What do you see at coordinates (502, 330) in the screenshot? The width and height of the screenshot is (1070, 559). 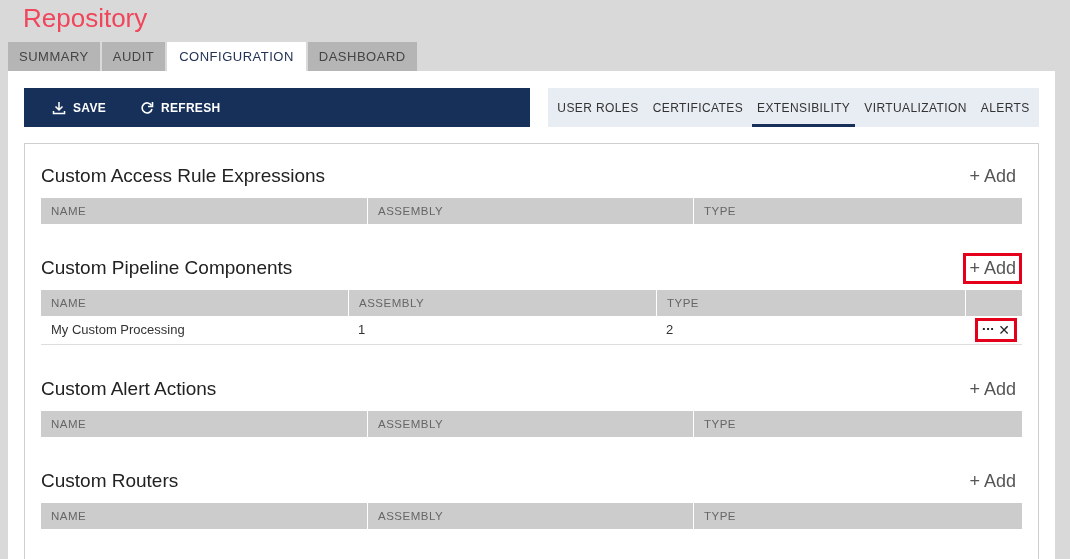 I see `table-cell: 1` at bounding box center [502, 330].